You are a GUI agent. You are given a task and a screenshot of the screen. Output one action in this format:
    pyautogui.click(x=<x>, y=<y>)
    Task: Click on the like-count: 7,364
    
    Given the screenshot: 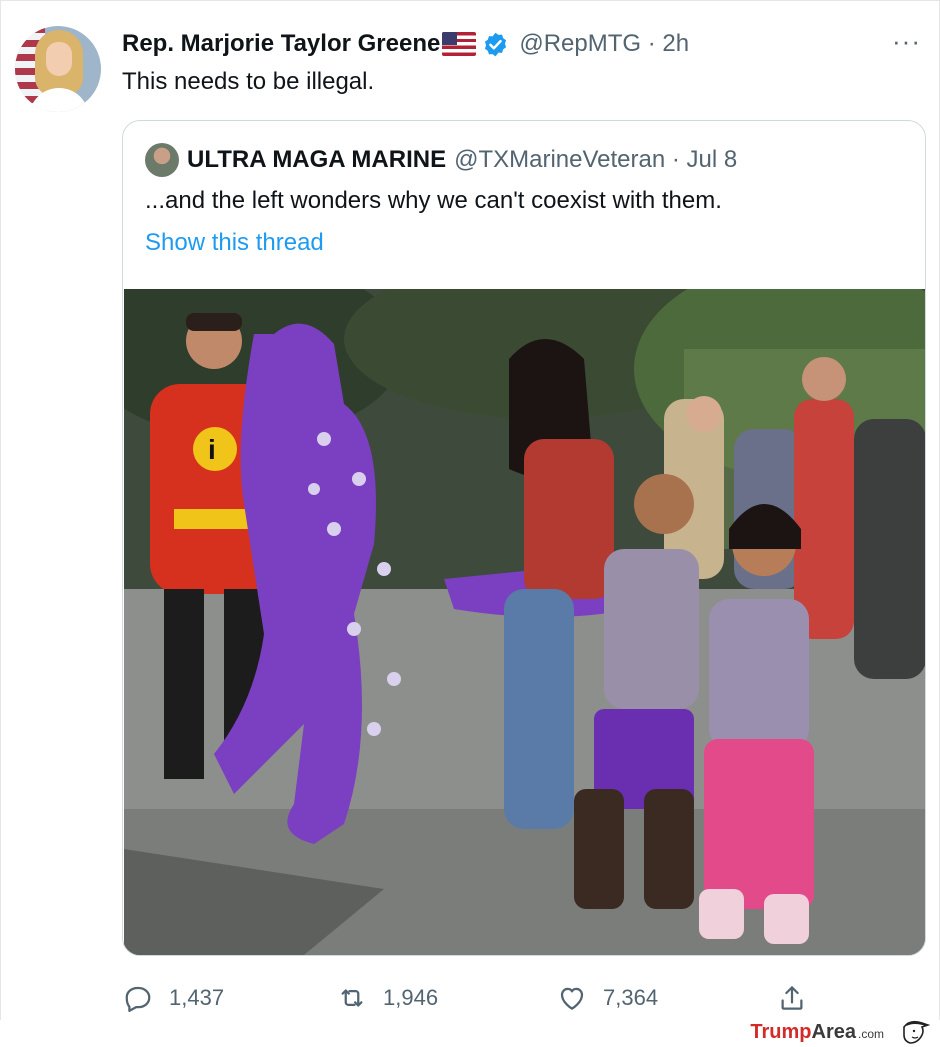 What is the action you would take?
    pyautogui.click(x=631, y=997)
    